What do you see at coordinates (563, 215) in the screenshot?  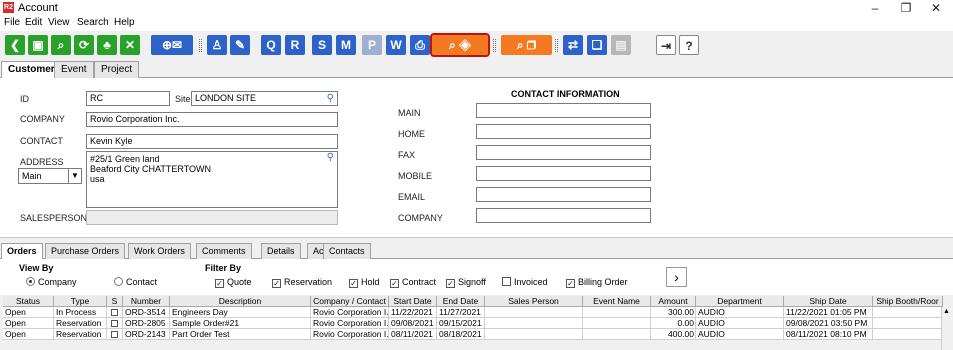 I see `company-contact-field` at bounding box center [563, 215].